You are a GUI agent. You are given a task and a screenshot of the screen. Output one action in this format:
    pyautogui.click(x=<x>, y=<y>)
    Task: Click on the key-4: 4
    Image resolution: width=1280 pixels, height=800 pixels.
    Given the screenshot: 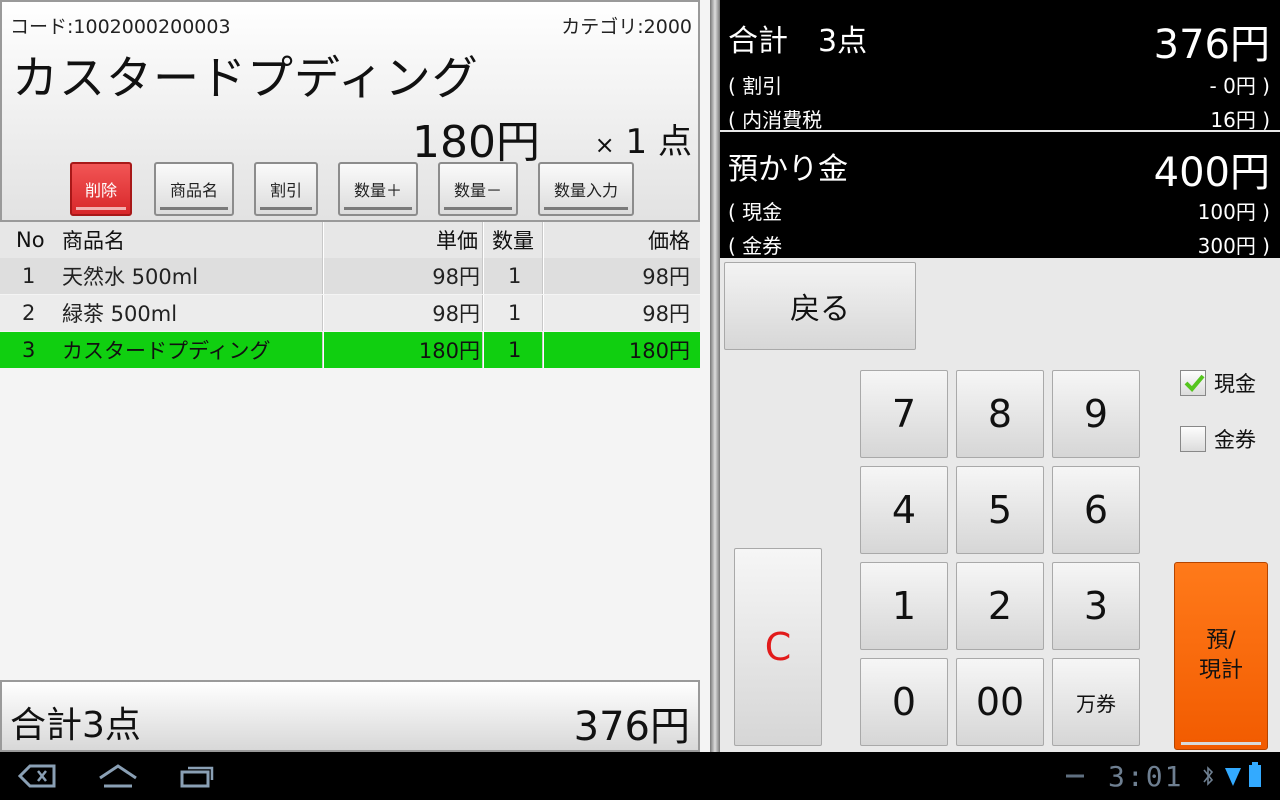 What is the action you would take?
    pyautogui.click(x=904, y=510)
    